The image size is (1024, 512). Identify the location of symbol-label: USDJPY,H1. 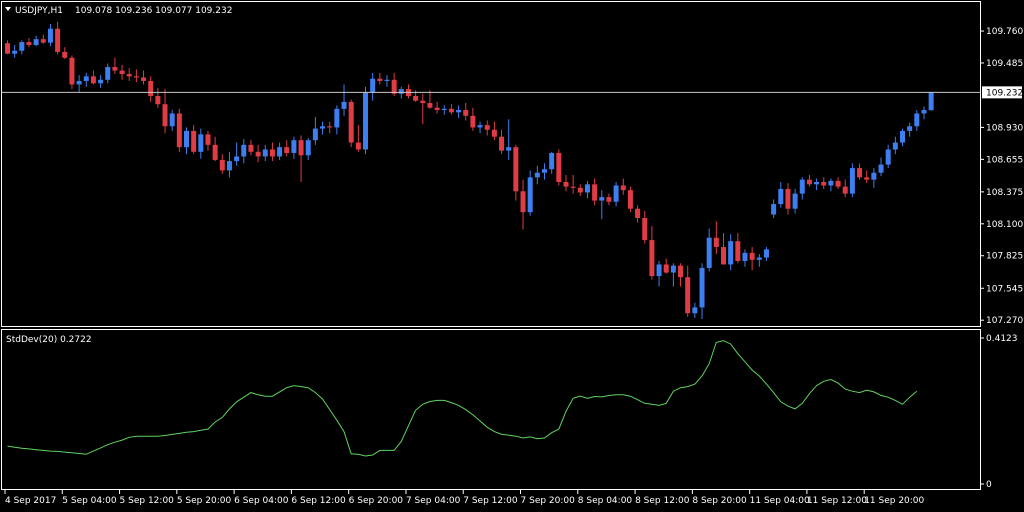
(39, 11).